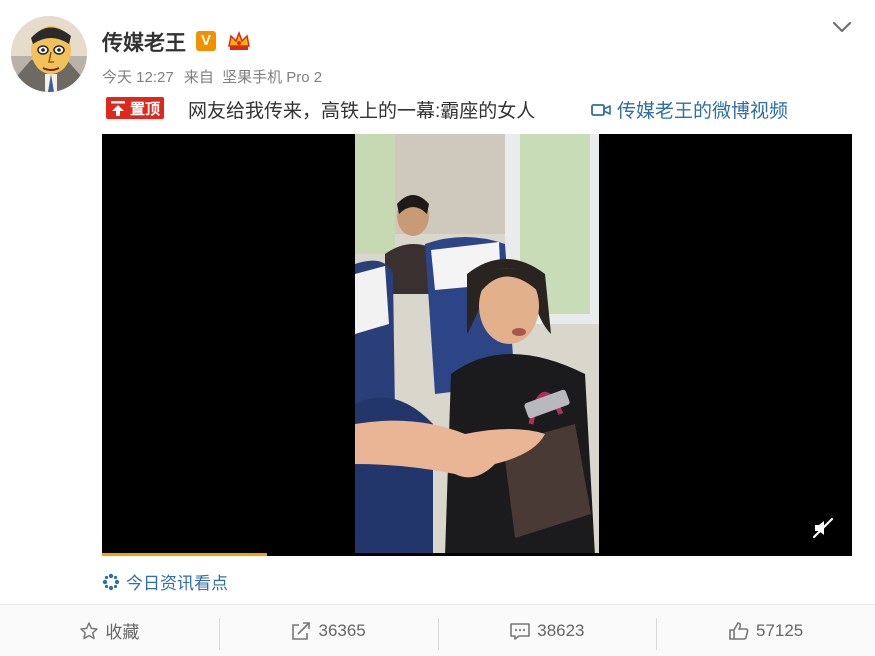 The width and height of the screenshot is (875, 656). I want to click on share-icon, so click(301, 630).